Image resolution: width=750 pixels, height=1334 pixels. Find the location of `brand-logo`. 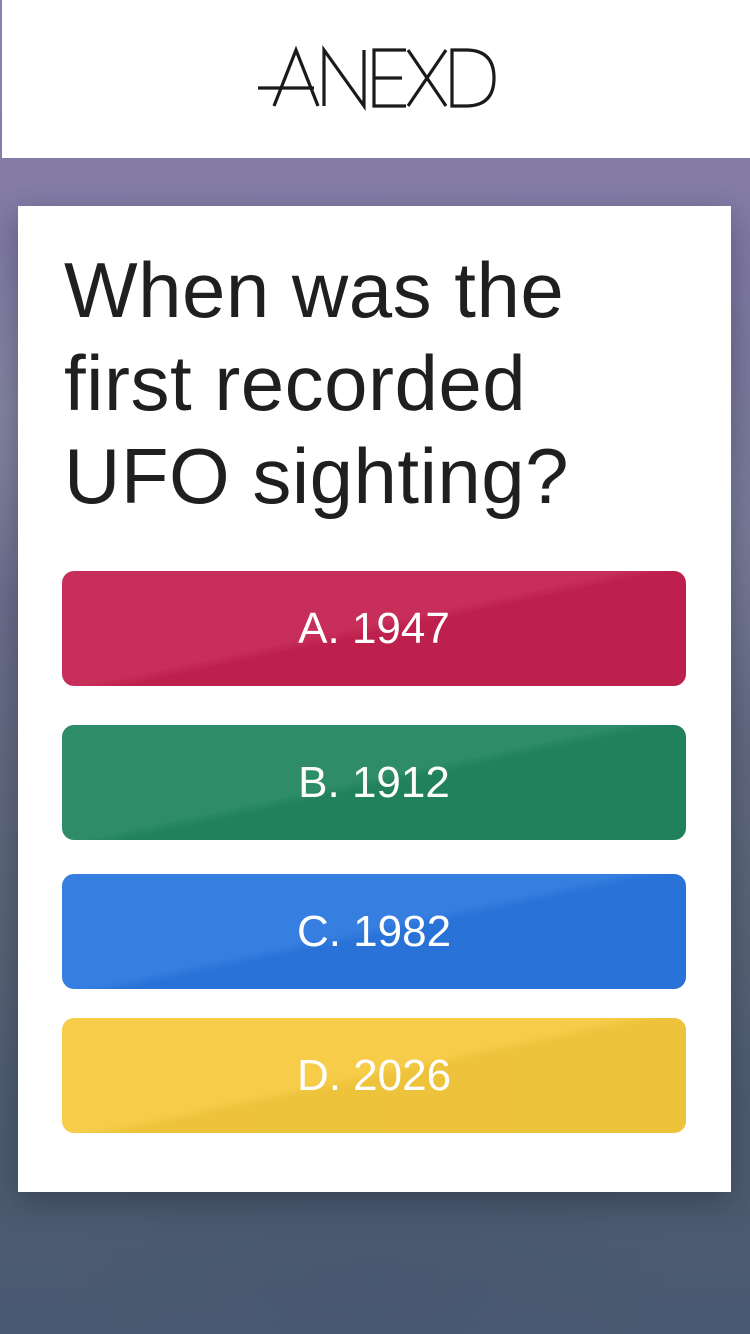

brand-logo is located at coordinates (377, 78).